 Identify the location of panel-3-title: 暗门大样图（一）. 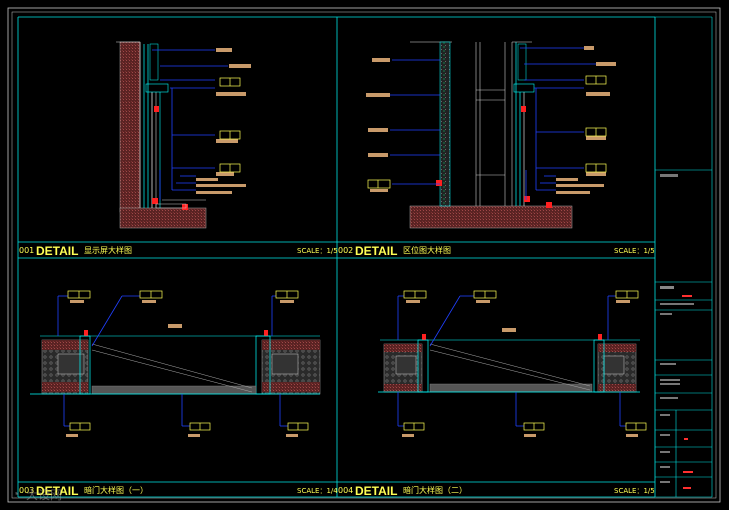
(116, 490).